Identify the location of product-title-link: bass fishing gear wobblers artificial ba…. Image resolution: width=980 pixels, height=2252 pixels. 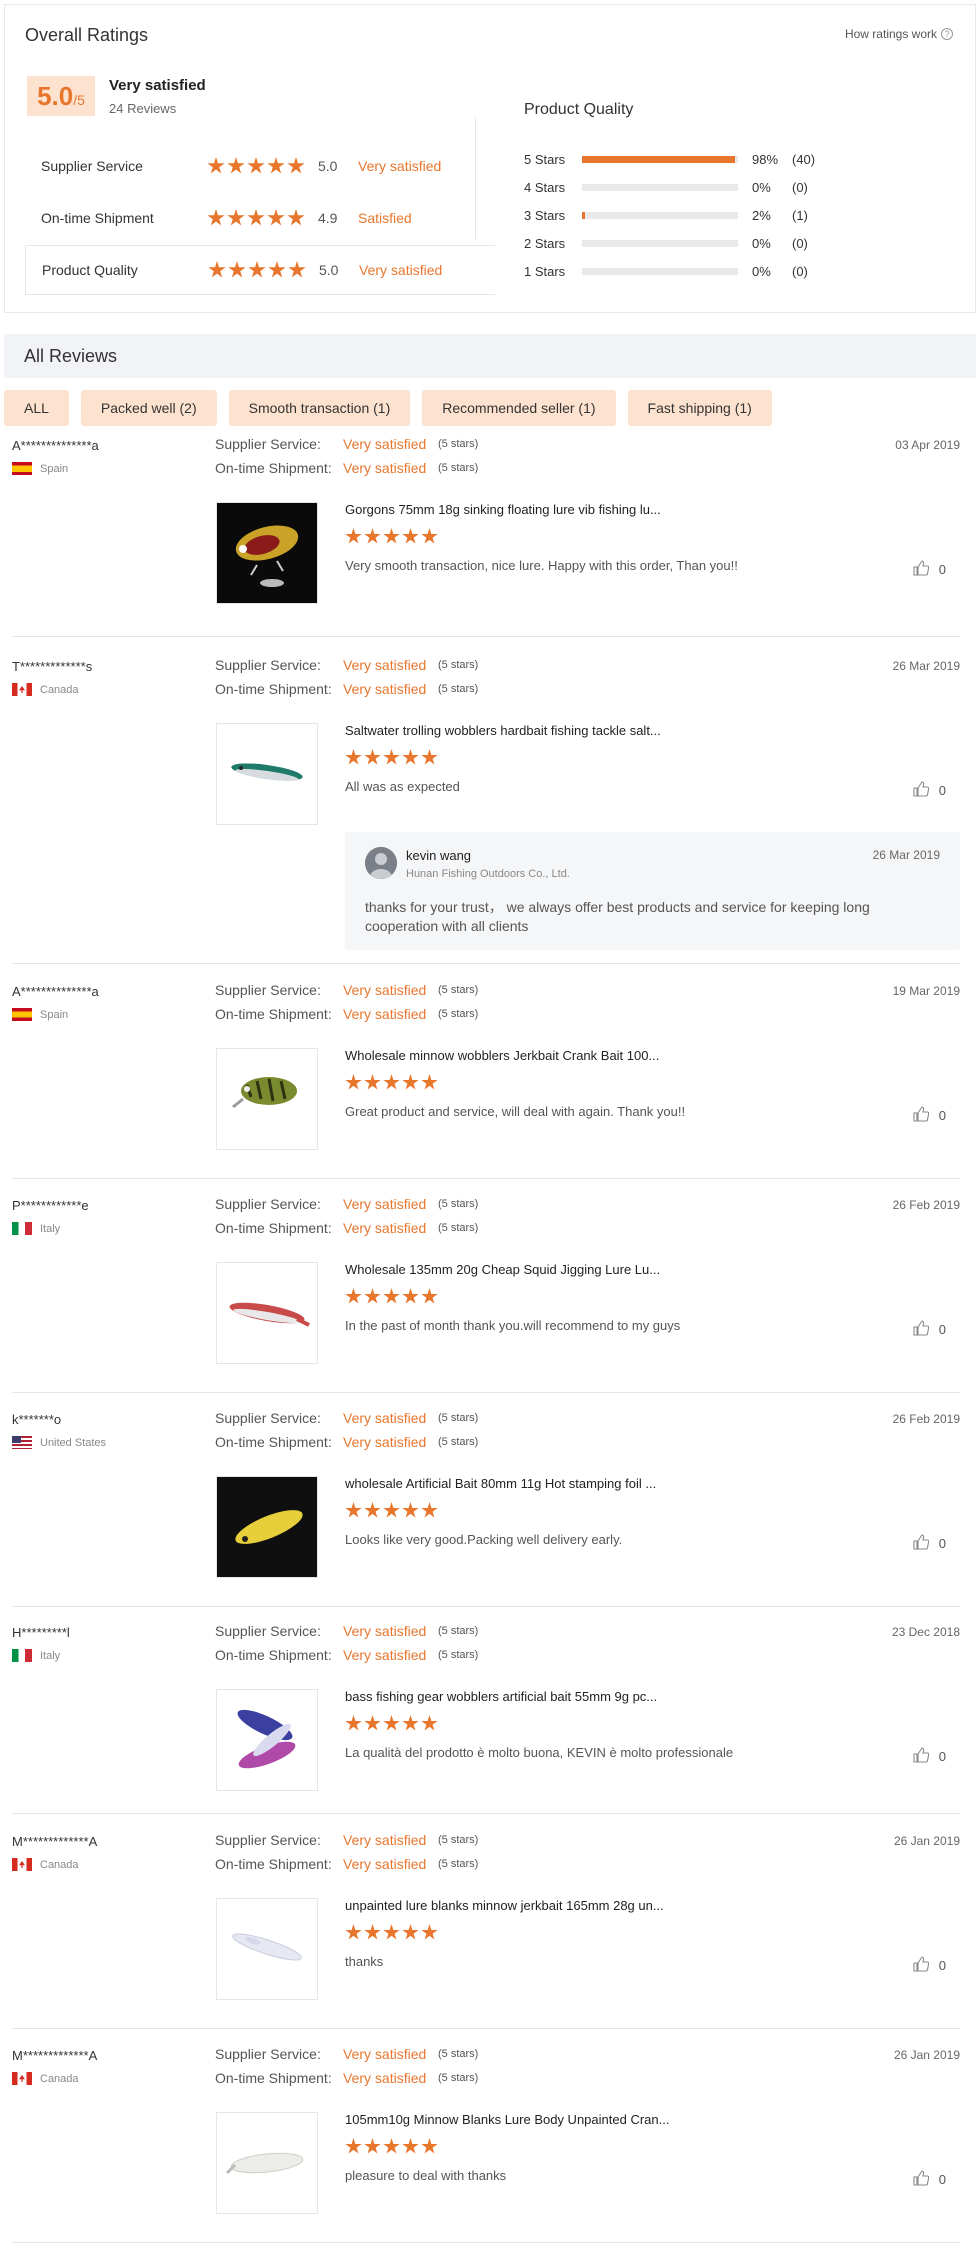
(501, 1696).